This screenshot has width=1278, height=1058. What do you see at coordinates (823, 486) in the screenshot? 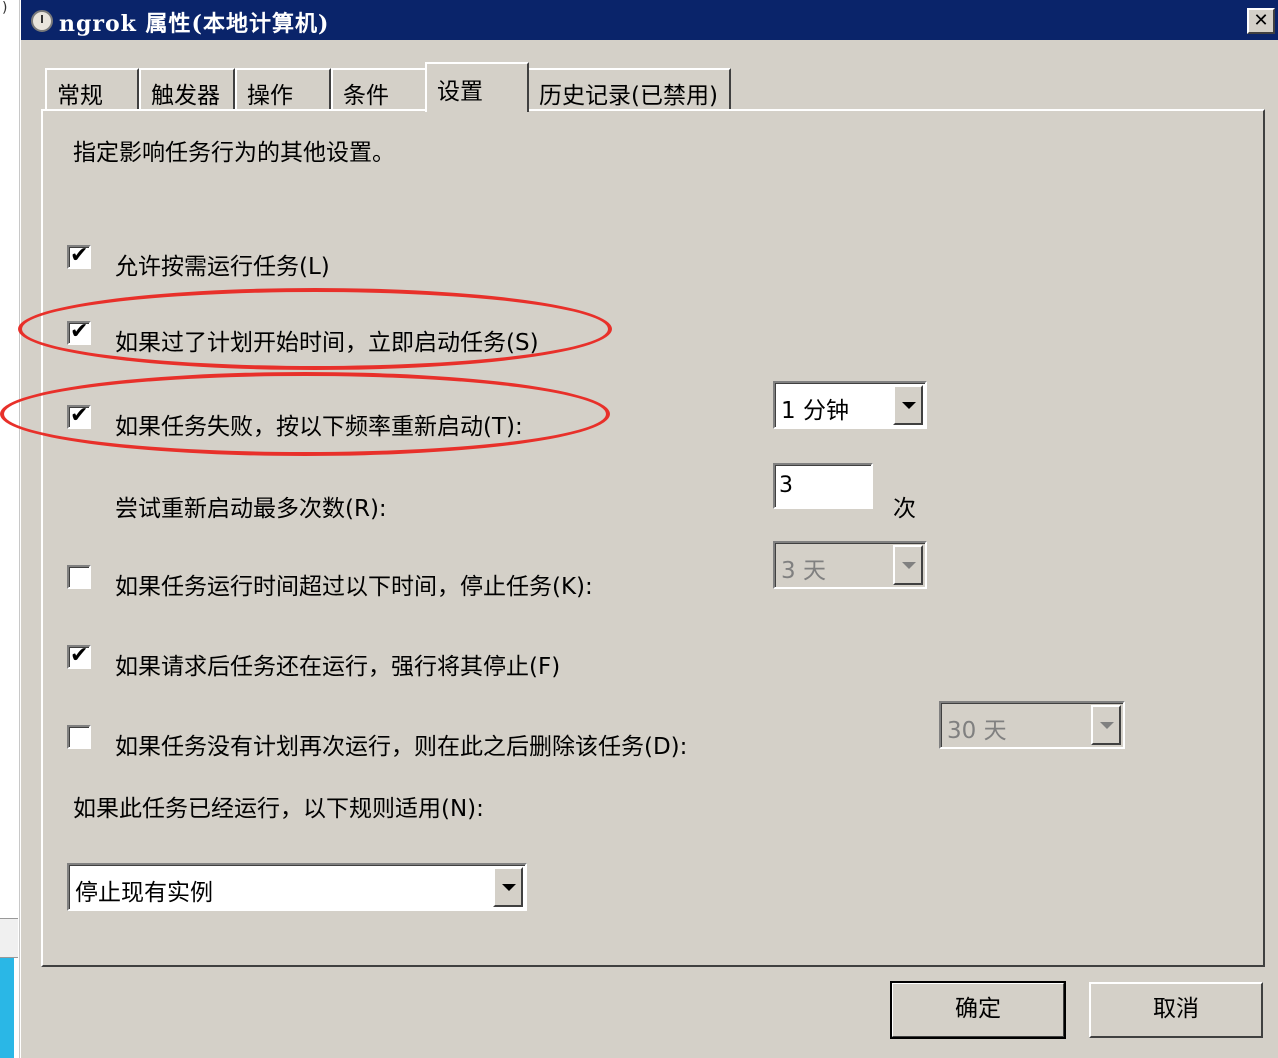
I see `restart-attempts-input: 3` at bounding box center [823, 486].